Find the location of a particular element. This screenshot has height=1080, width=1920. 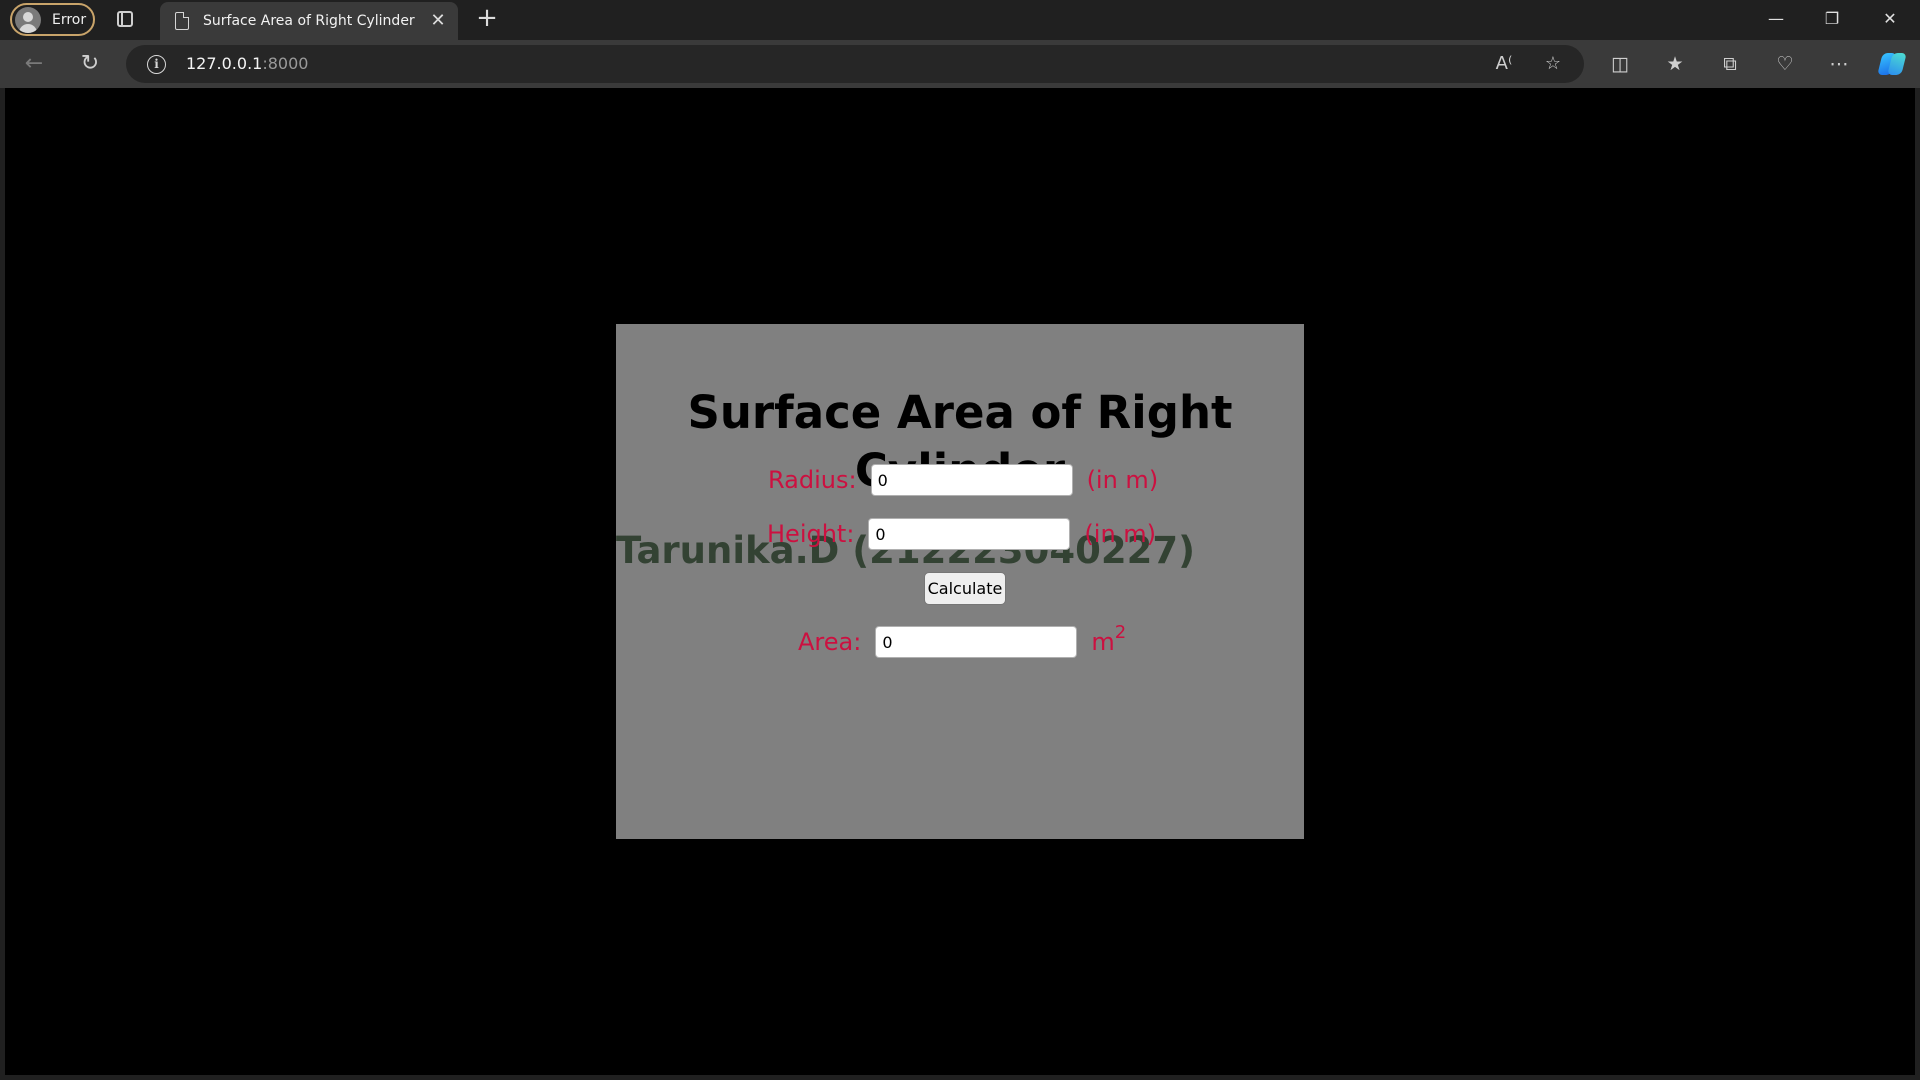

split-screen-icon: ◫ is located at coordinates (1620, 64).